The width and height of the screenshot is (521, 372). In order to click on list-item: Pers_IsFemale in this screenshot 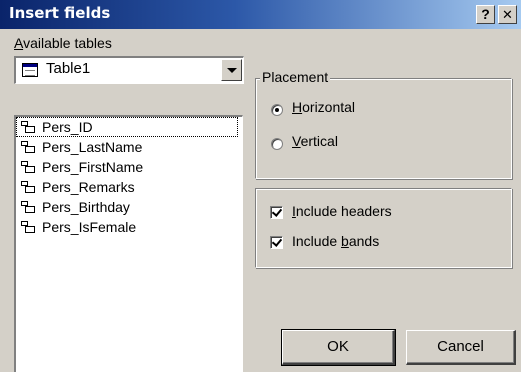, I will do `click(129, 227)`.